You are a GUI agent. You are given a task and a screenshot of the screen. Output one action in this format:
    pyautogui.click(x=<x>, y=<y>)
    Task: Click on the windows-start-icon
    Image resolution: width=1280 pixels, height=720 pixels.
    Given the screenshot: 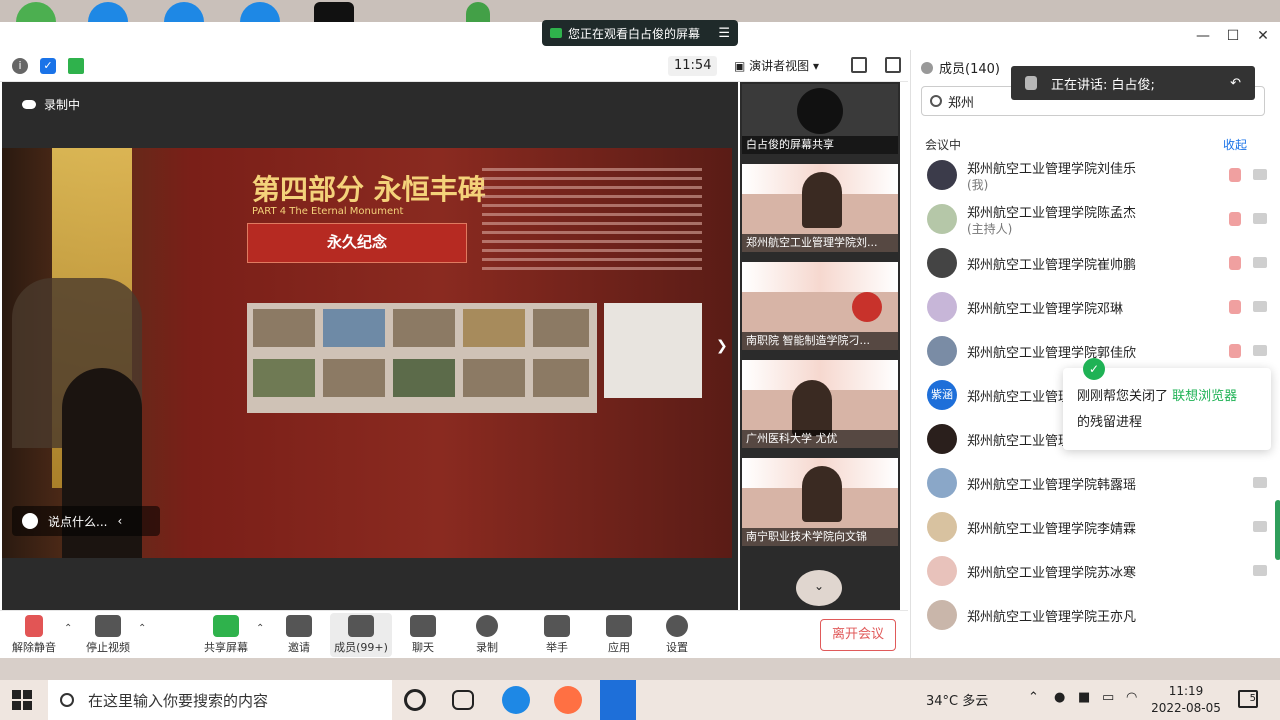 What is the action you would take?
    pyautogui.click(x=22, y=700)
    